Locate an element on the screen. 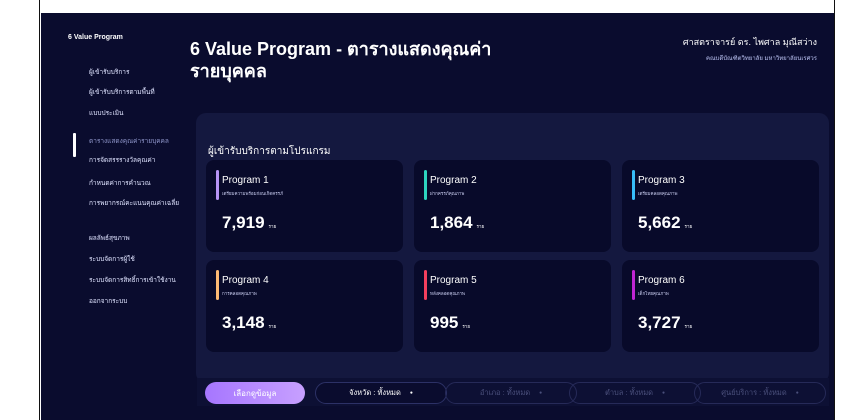  province-label: จังหวัด : ทั้งหมด is located at coordinates (375, 392).